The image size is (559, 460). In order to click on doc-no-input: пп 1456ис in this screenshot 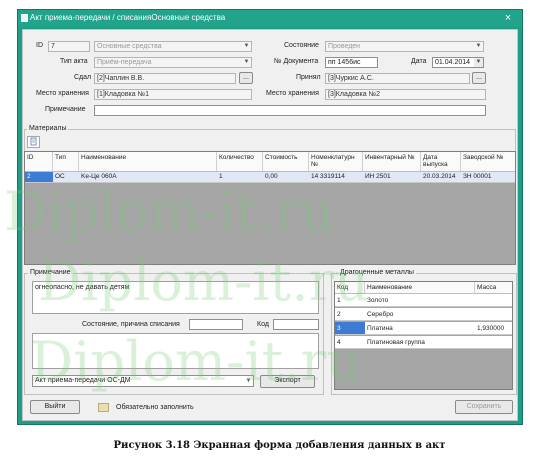, I will do `click(351, 62)`.